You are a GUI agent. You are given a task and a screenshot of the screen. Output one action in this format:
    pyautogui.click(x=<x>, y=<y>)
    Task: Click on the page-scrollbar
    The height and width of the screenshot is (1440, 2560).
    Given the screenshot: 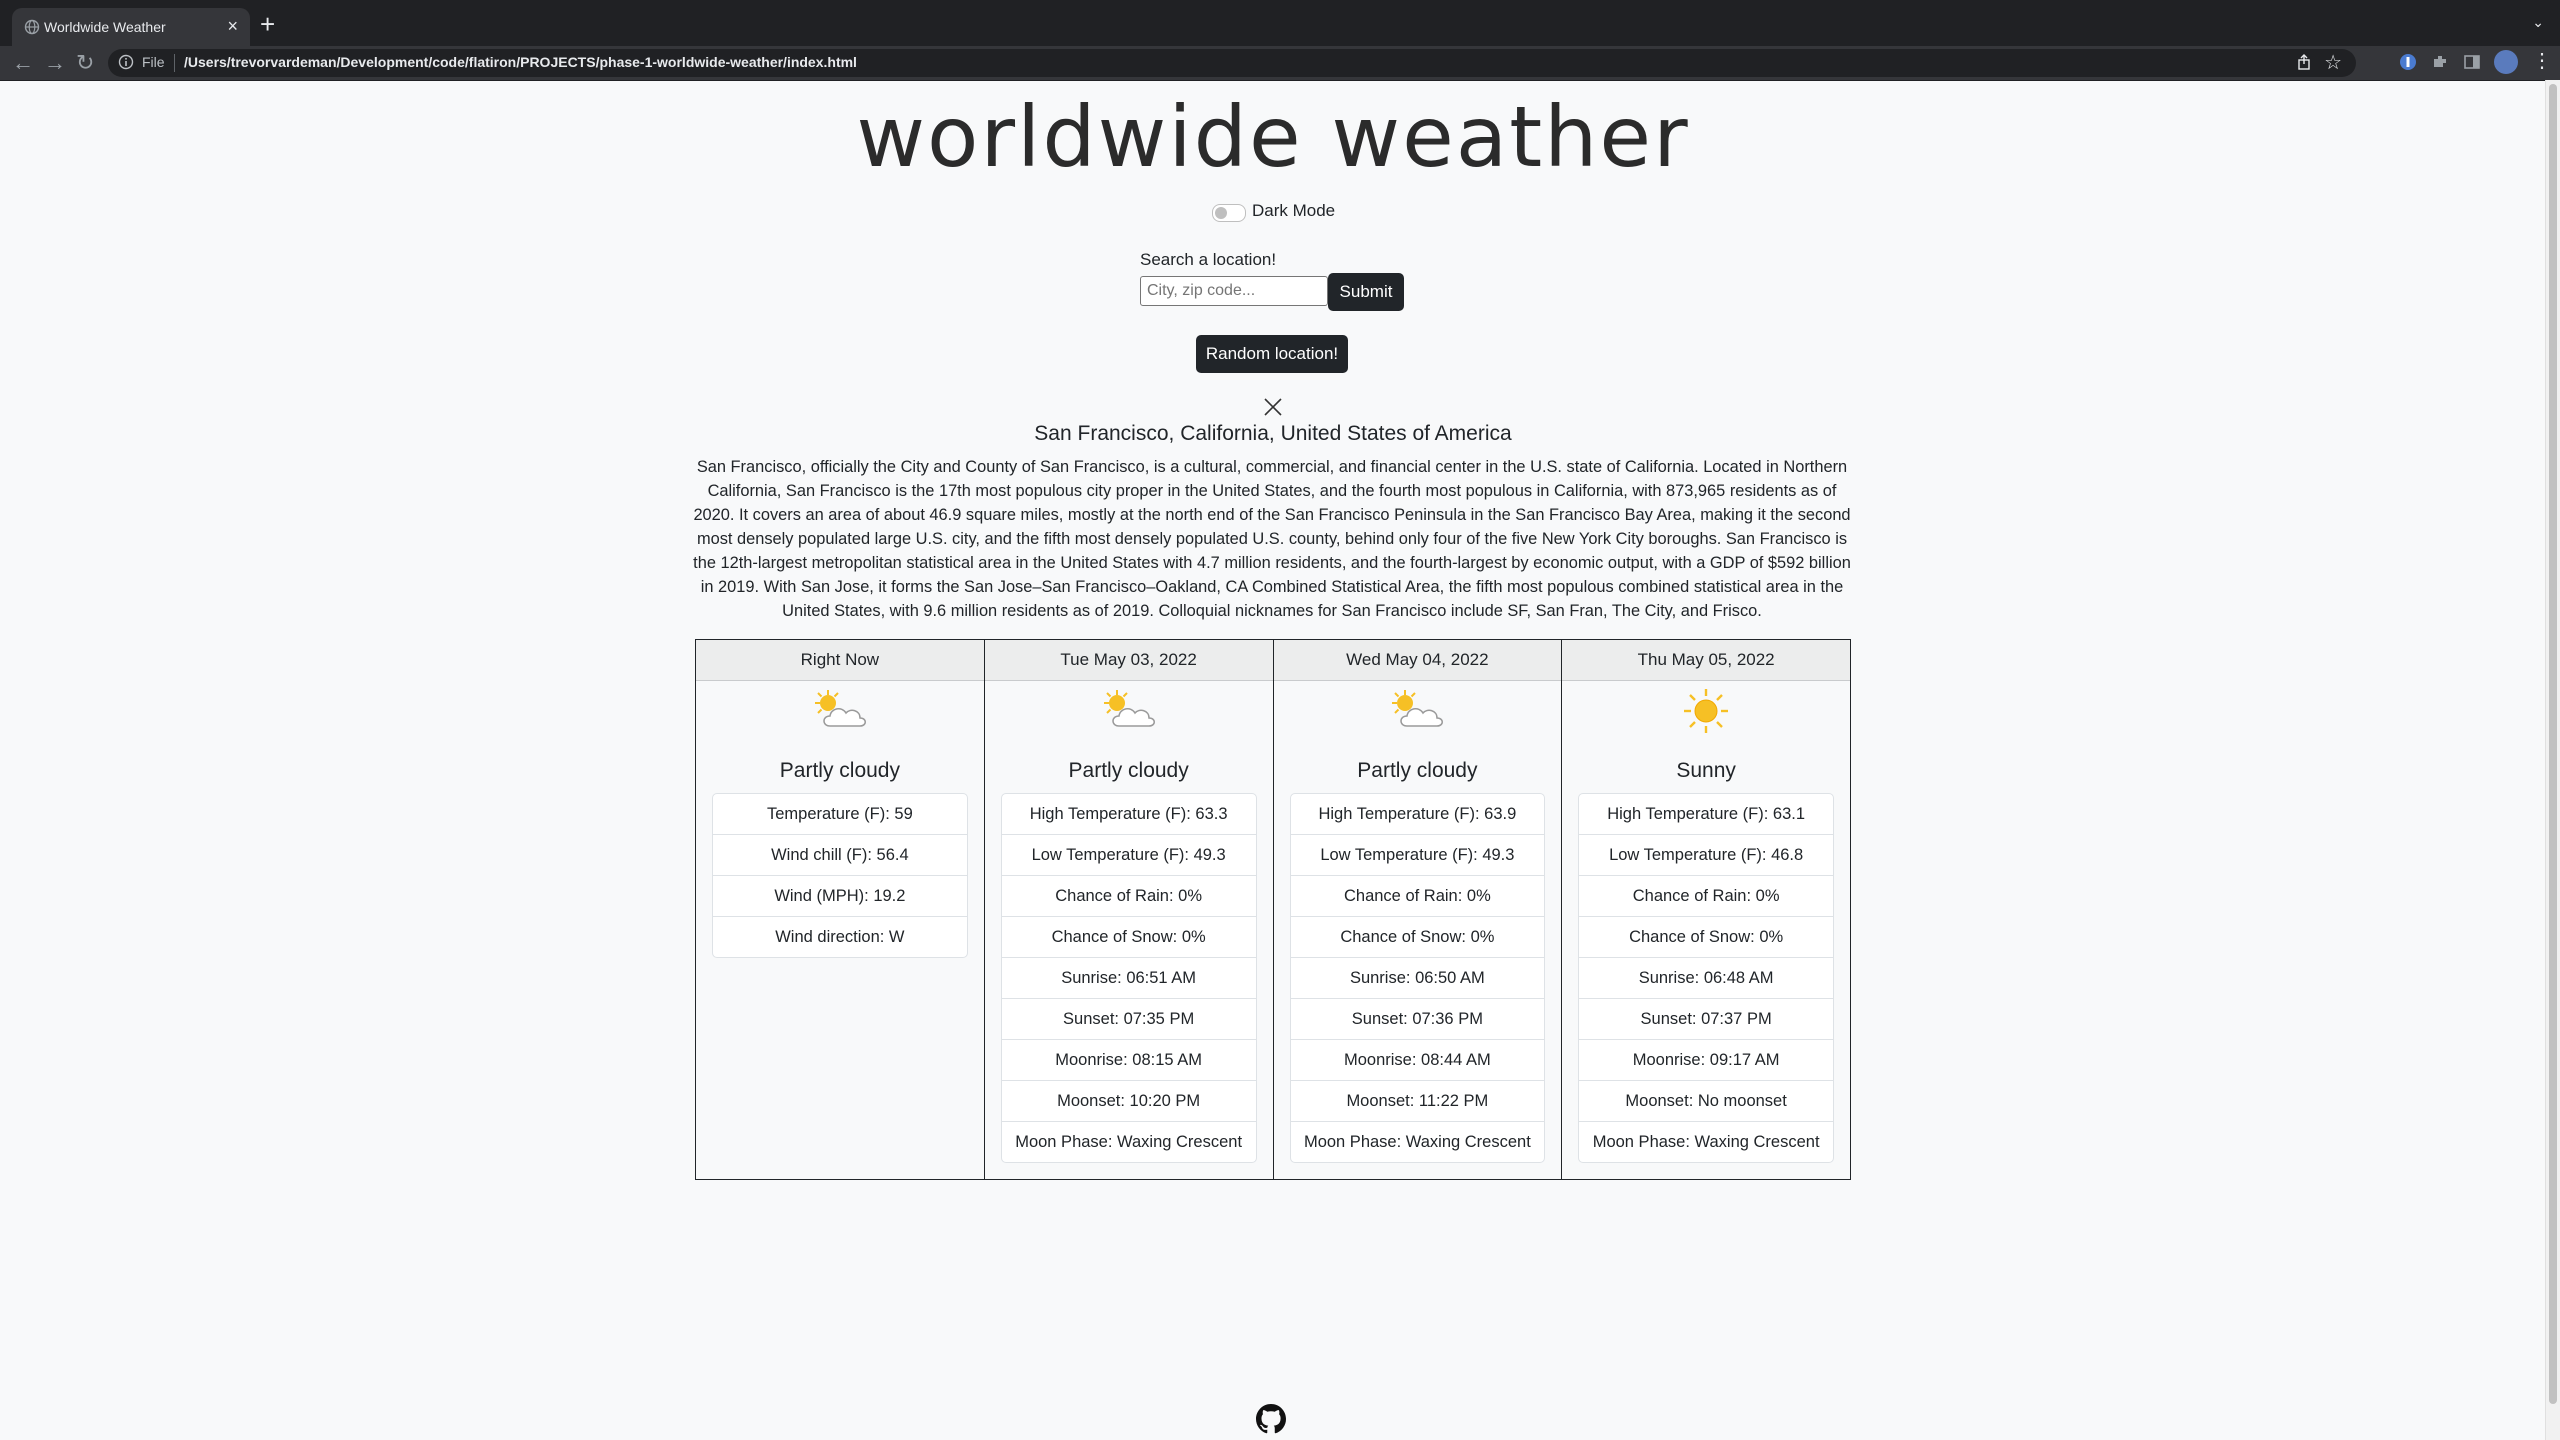 What is the action you would take?
    pyautogui.click(x=2552, y=760)
    